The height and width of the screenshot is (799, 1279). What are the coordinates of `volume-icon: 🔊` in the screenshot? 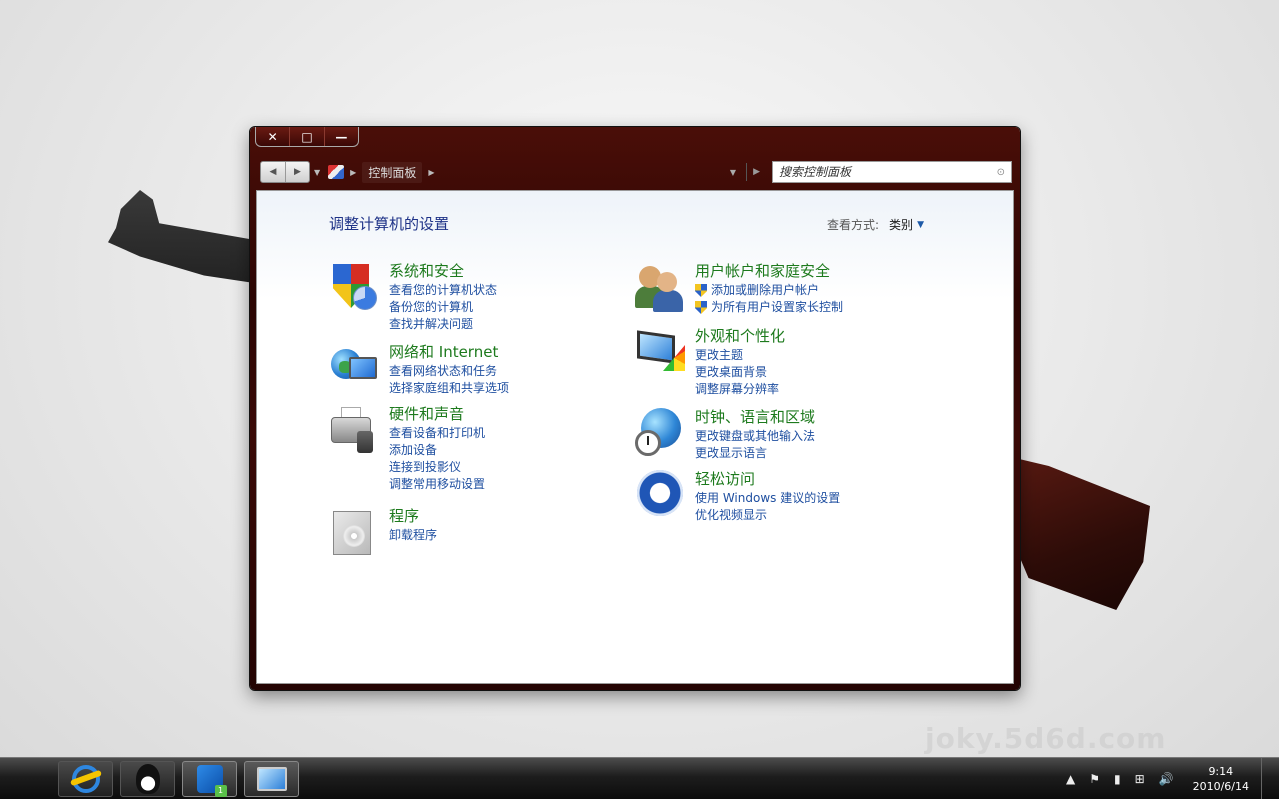 It's located at (1166, 779).